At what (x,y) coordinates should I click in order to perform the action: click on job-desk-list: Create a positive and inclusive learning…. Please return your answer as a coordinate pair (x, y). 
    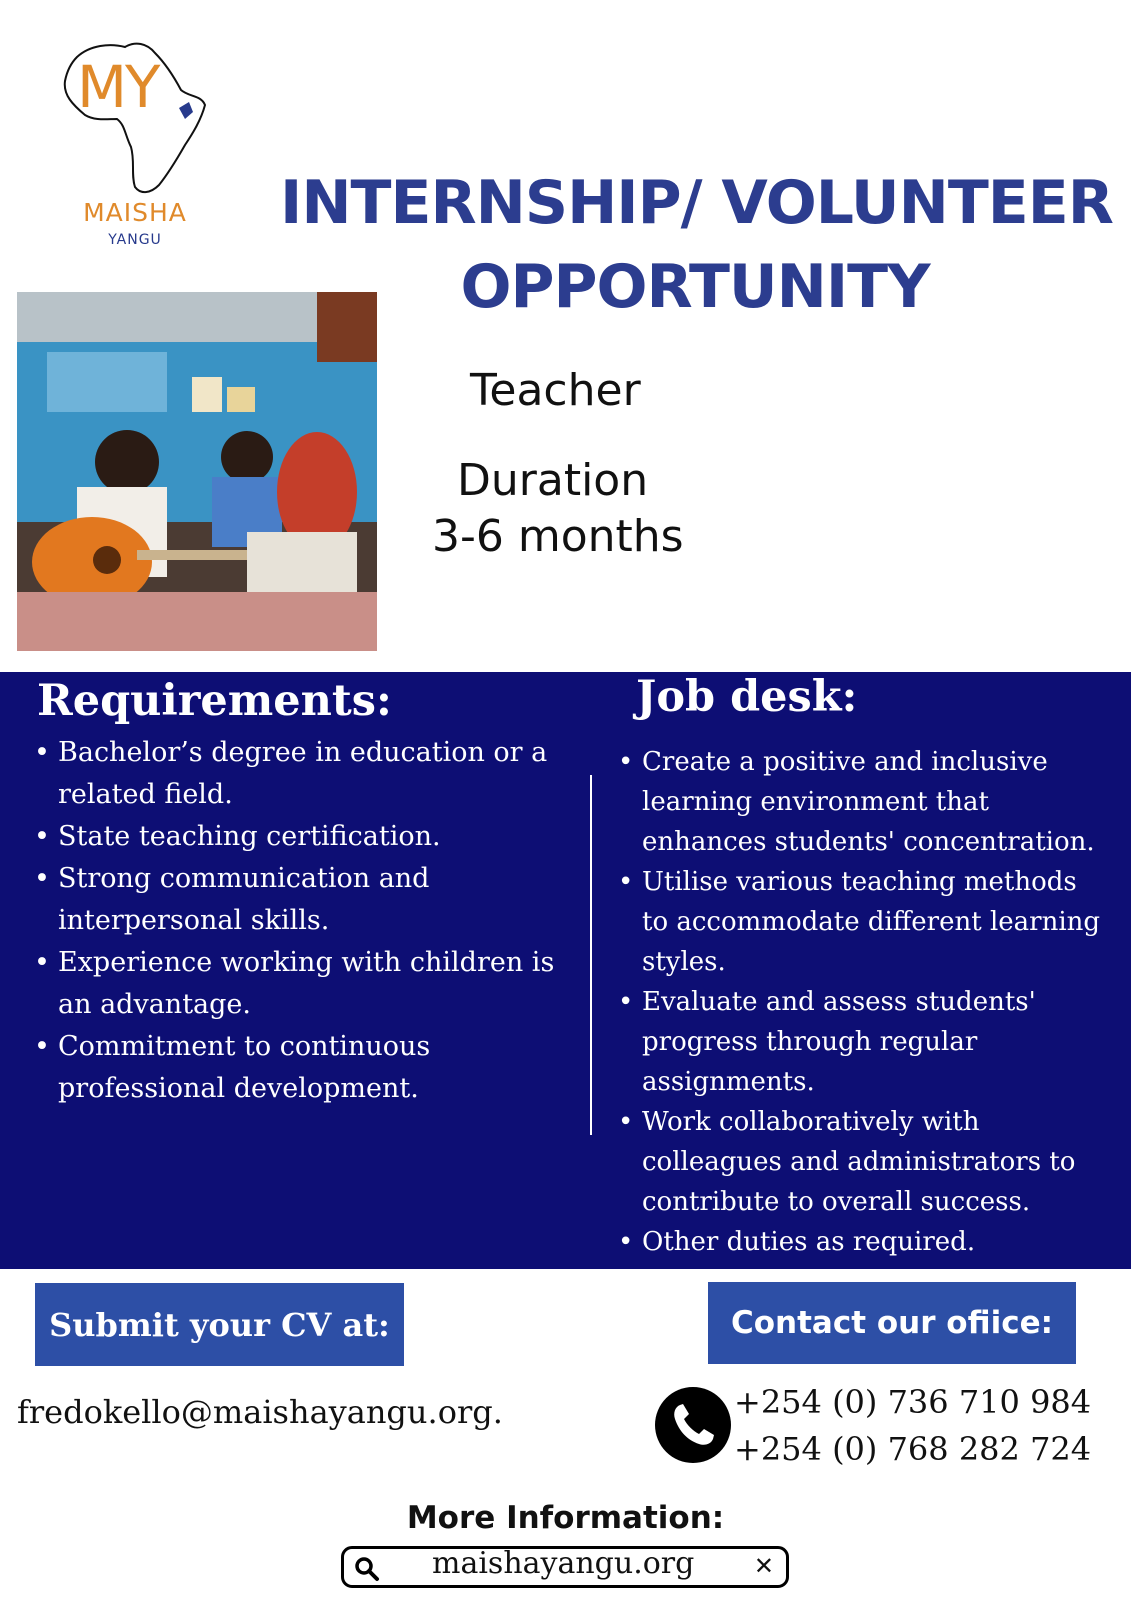
    Looking at the image, I should click on (860, 1002).